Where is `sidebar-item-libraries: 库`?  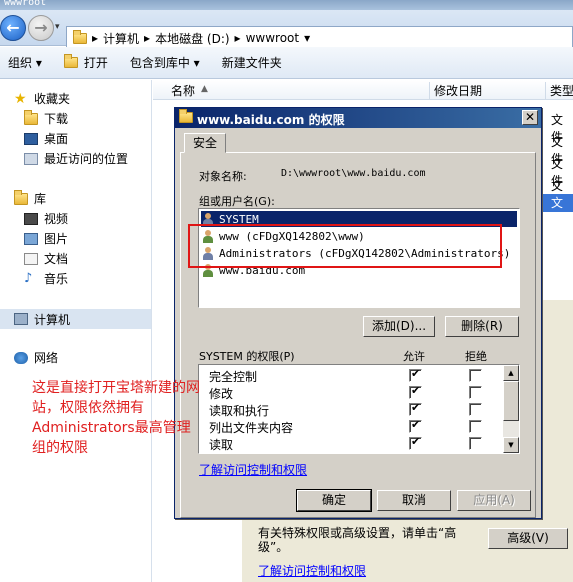 sidebar-item-libraries: 库 is located at coordinates (30, 198).